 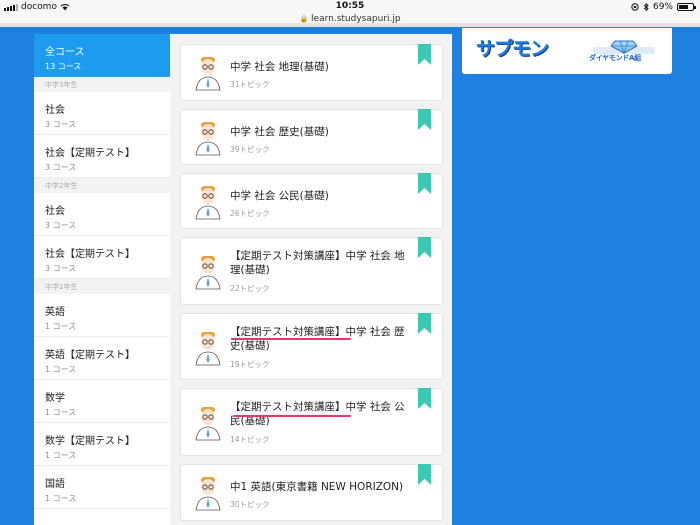 What do you see at coordinates (102, 286) in the screenshot?
I see `sidebar-group-header: 中学1年生` at bounding box center [102, 286].